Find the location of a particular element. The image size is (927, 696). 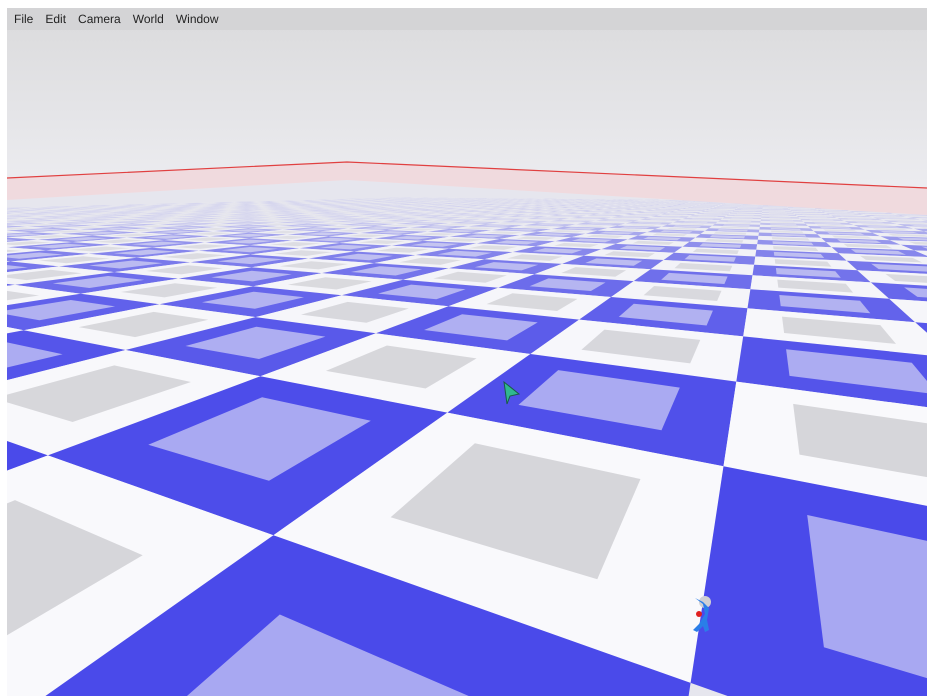

menu-item: World is located at coordinates (148, 19).